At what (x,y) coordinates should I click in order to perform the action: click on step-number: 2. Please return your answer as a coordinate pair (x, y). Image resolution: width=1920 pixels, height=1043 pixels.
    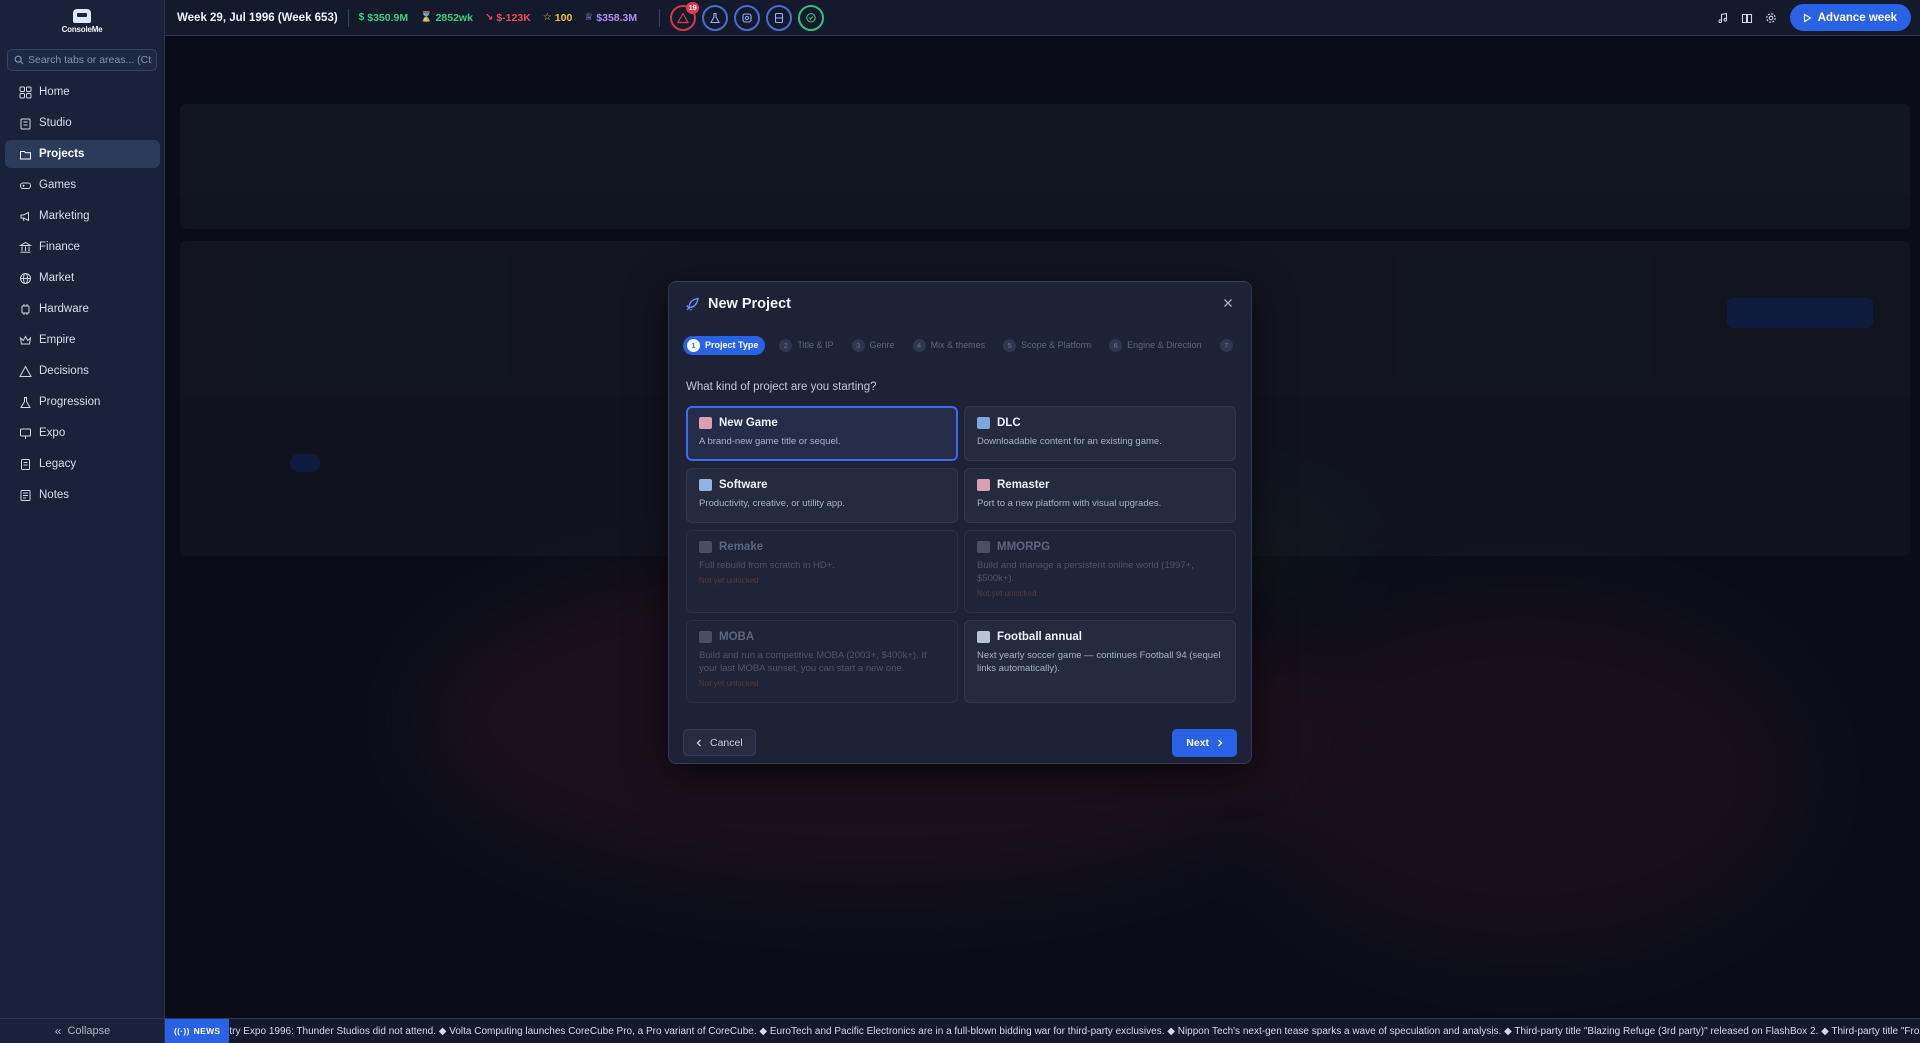
    Looking at the image, I should click on (786, 345).